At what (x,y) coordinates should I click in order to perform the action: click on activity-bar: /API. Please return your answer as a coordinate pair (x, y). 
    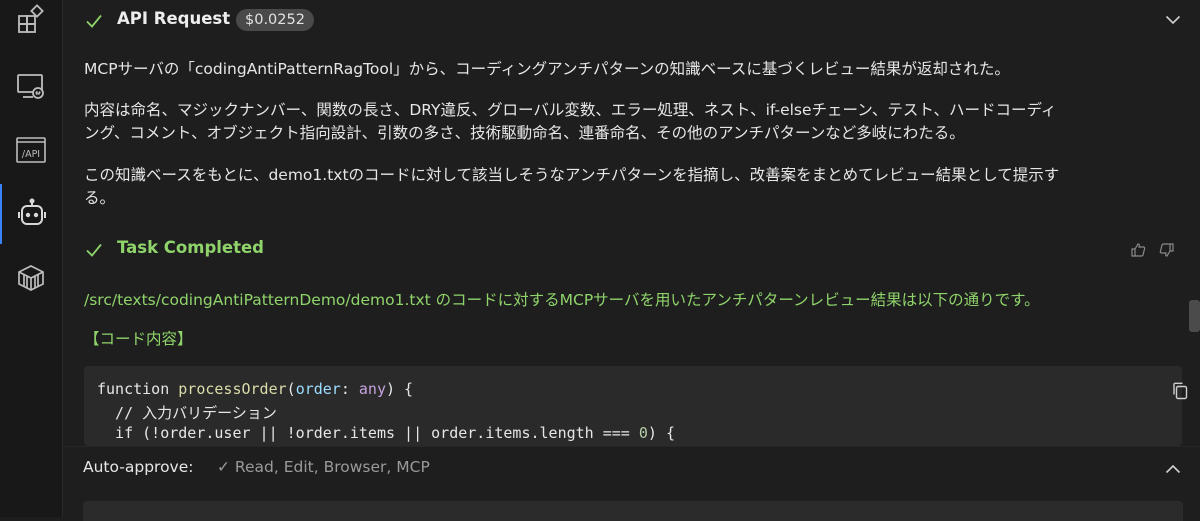
    Looking at the image, I should click on (31, 258).